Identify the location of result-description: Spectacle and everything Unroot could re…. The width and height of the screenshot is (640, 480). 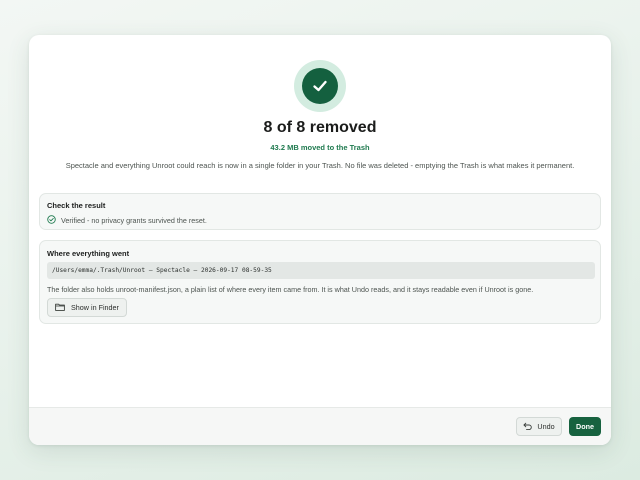
(320, 165).